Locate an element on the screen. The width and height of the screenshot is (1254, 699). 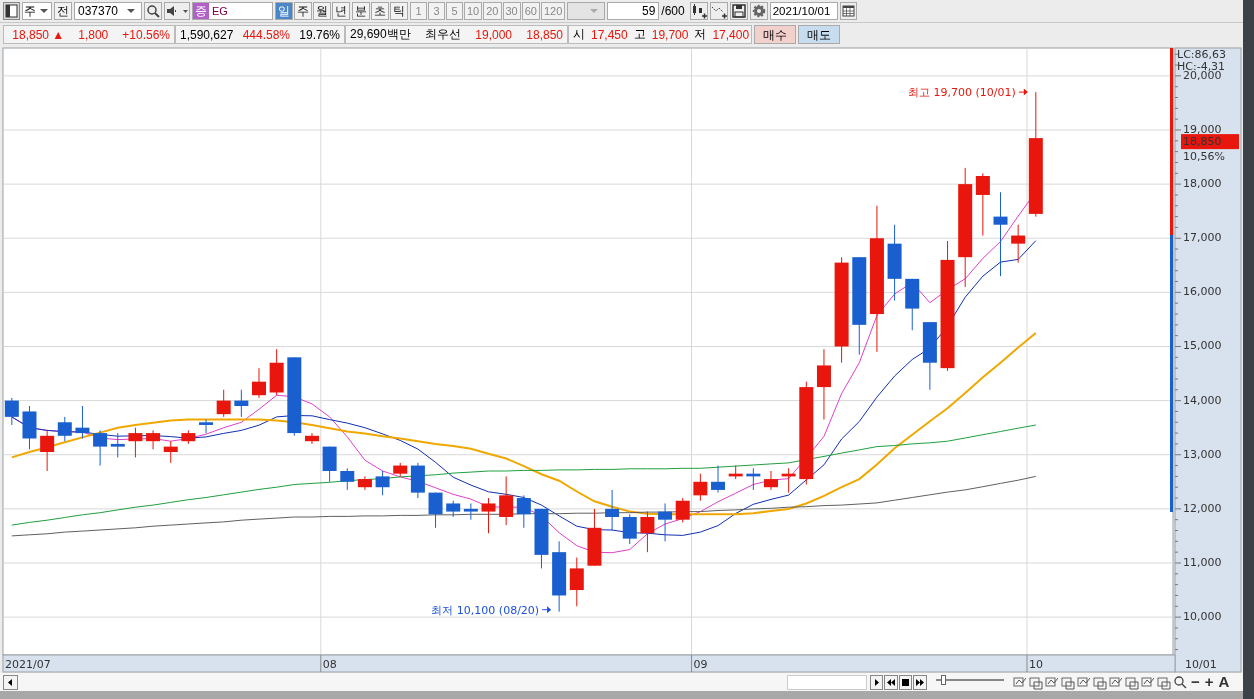
unit-tab: 분 is located at coordinates (361, 11).